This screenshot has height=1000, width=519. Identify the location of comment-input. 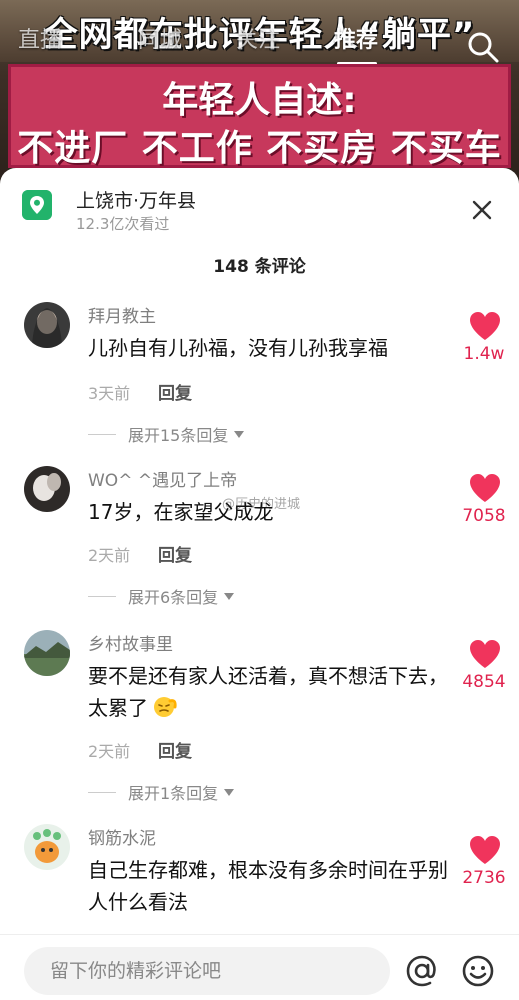
(207, 971).